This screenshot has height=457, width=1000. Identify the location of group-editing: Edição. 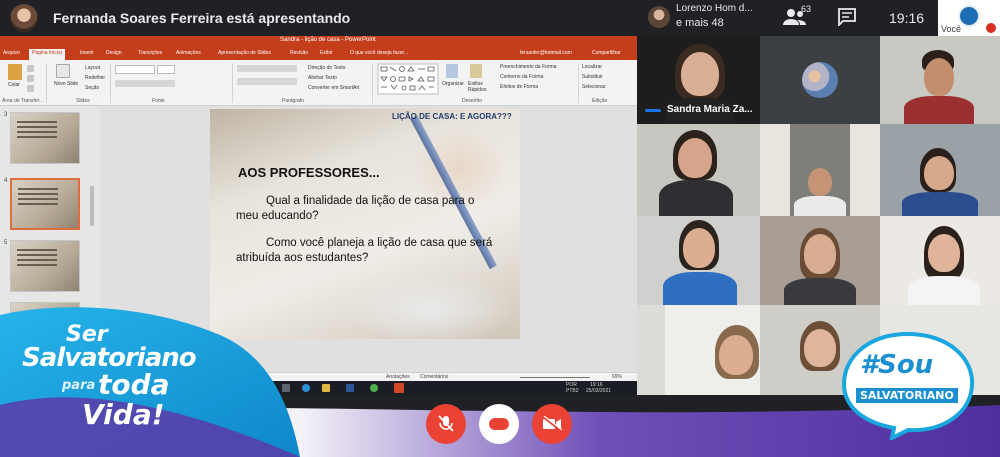
(600, 101).